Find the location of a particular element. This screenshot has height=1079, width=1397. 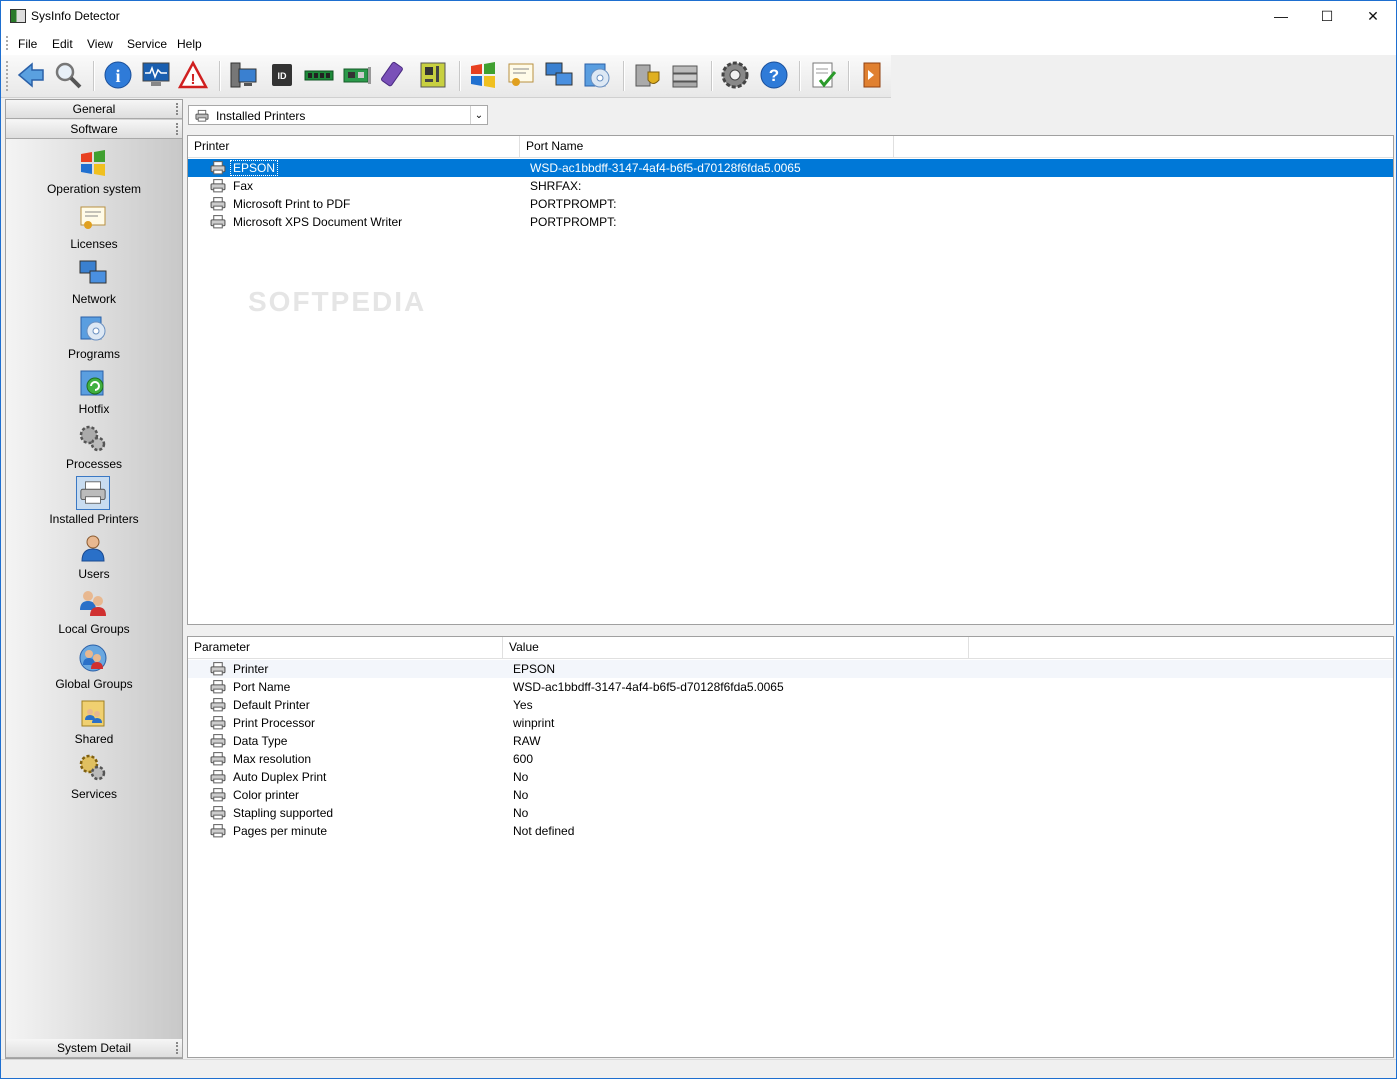

side-item-operation-system: Operation system is located at coordinates (94, 171).